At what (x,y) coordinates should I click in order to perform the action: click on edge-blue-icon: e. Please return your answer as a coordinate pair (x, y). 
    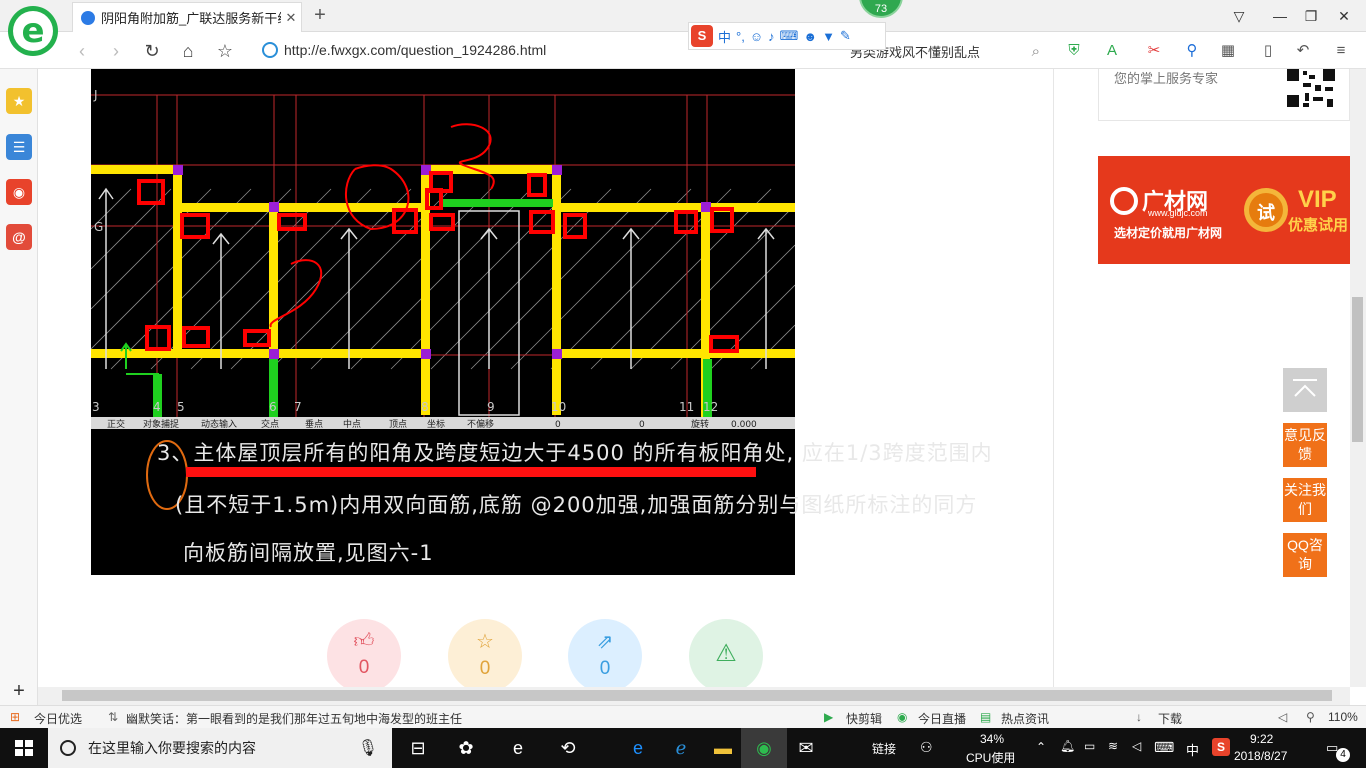
    Looking at the image, I should click on (638, 748).